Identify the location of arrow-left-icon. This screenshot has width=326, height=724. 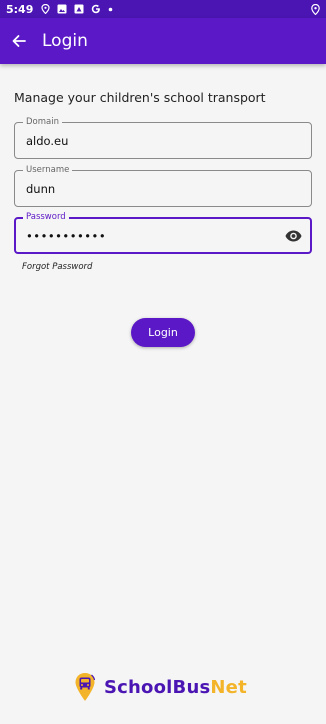
(19, 41).